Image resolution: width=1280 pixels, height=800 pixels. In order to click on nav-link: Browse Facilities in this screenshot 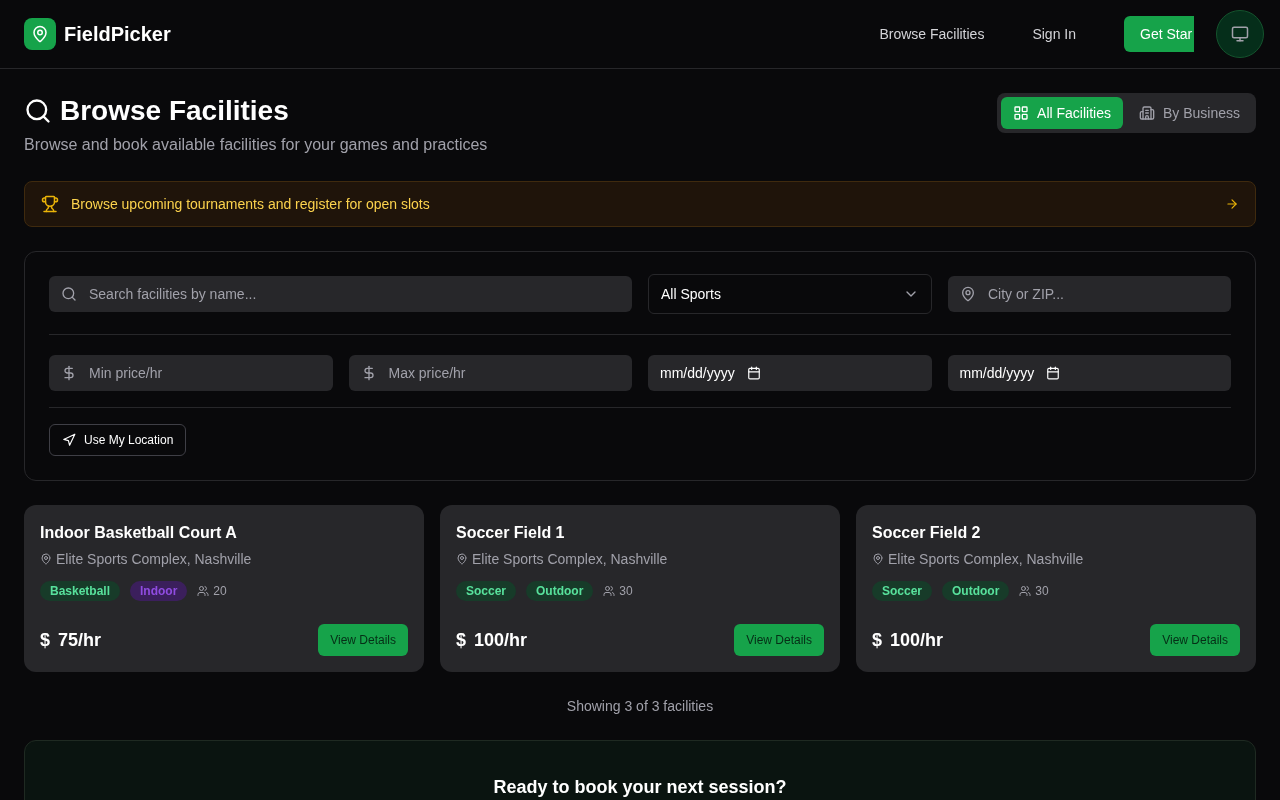, I will do `click(932, 34)`.